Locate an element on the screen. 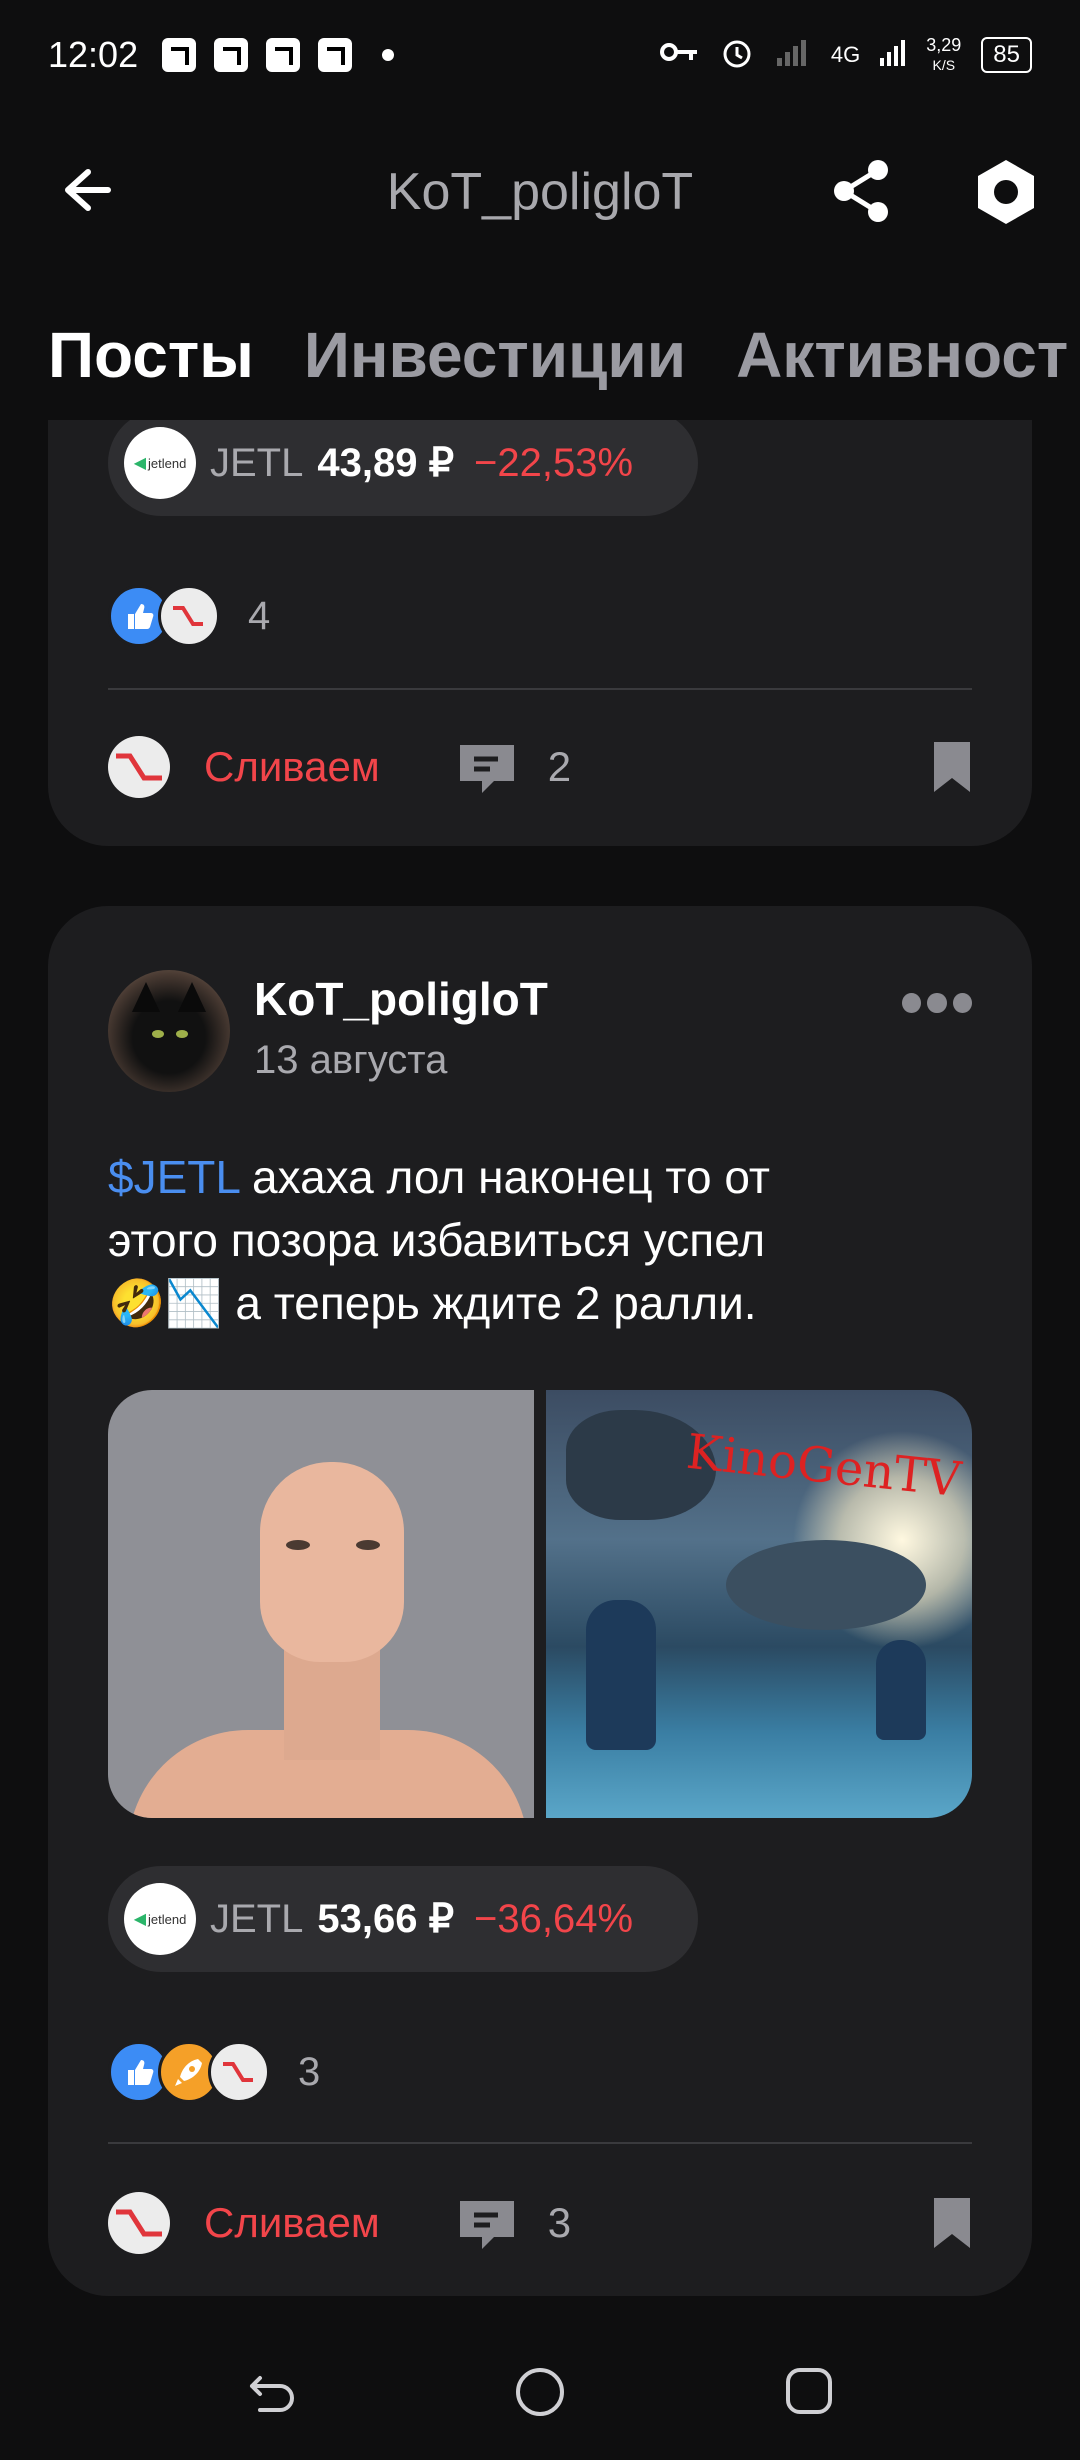  post-text-line2: этого позора избавиться успел is located at coordinates (437, 1240).